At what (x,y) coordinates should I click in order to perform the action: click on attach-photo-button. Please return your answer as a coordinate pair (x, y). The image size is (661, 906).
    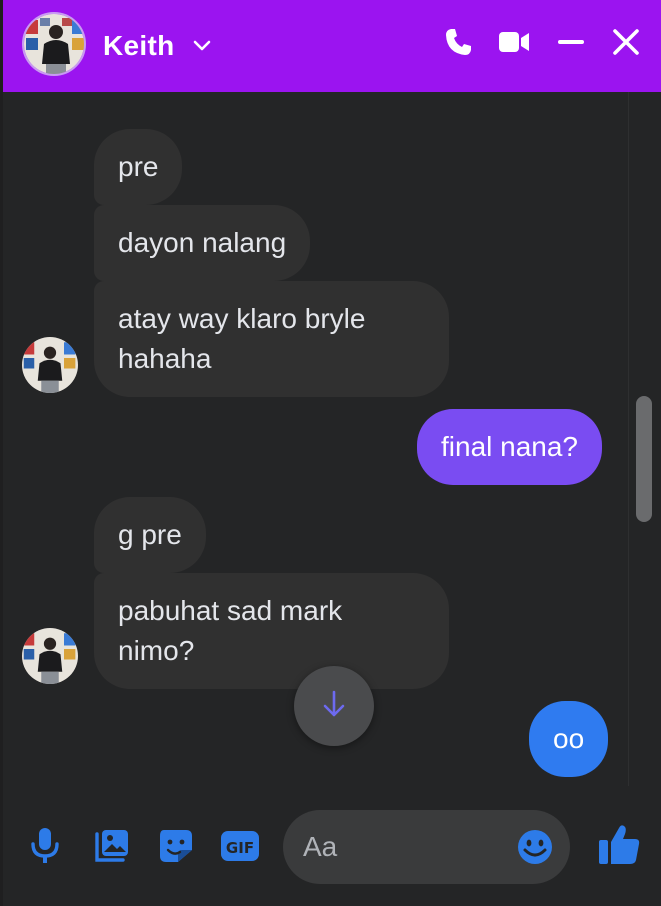
    Looking at the image, I should click on (111, 848).